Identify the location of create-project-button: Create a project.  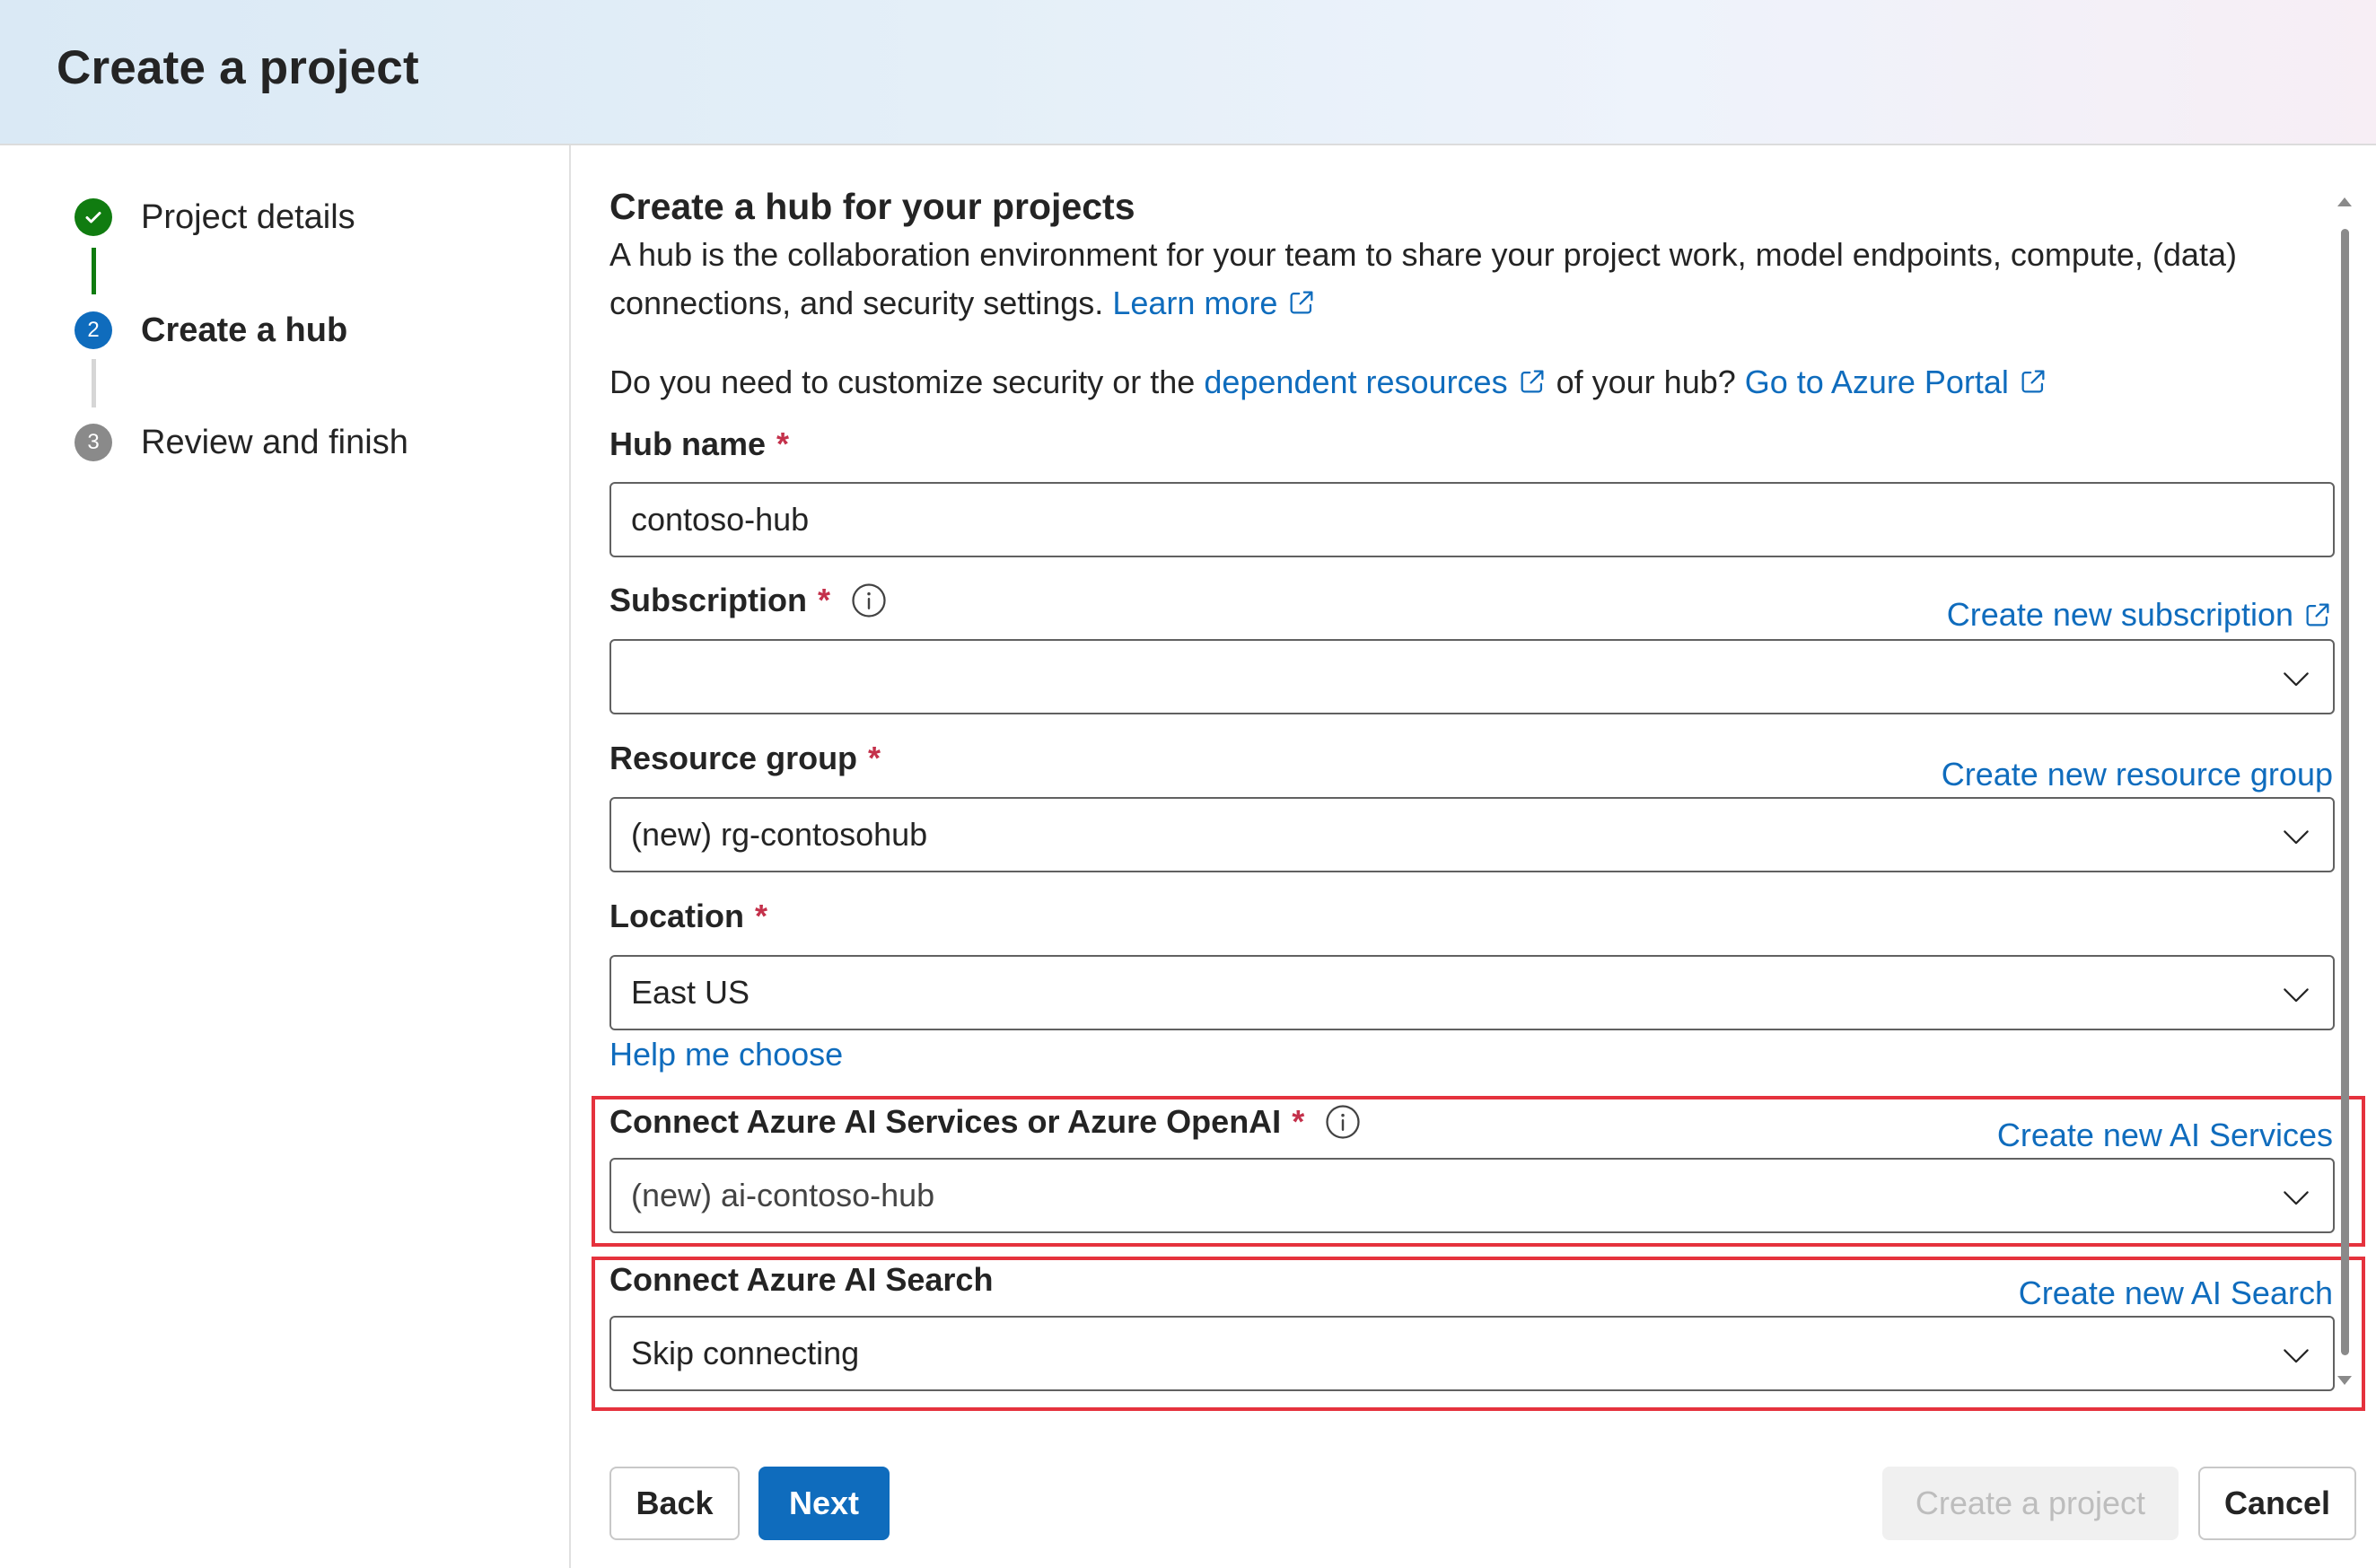
(2030, 1503).